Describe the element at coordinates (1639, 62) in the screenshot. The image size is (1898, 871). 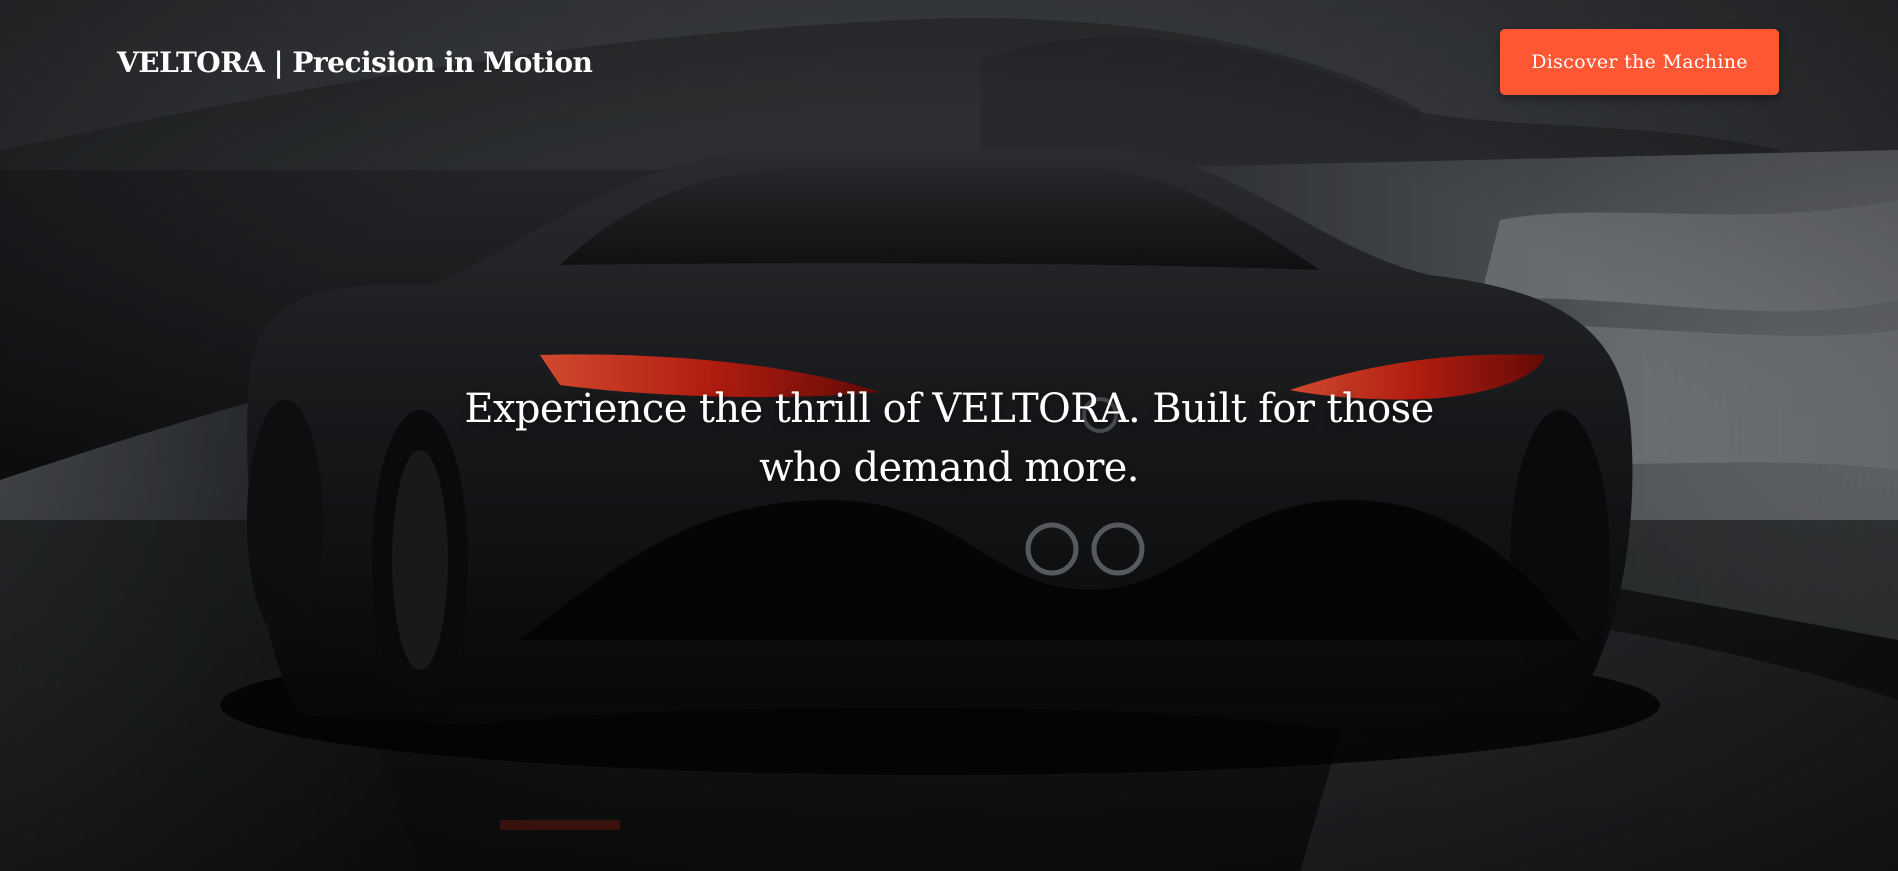
I see `discover-machine-button: Discover the Machine` at that location.